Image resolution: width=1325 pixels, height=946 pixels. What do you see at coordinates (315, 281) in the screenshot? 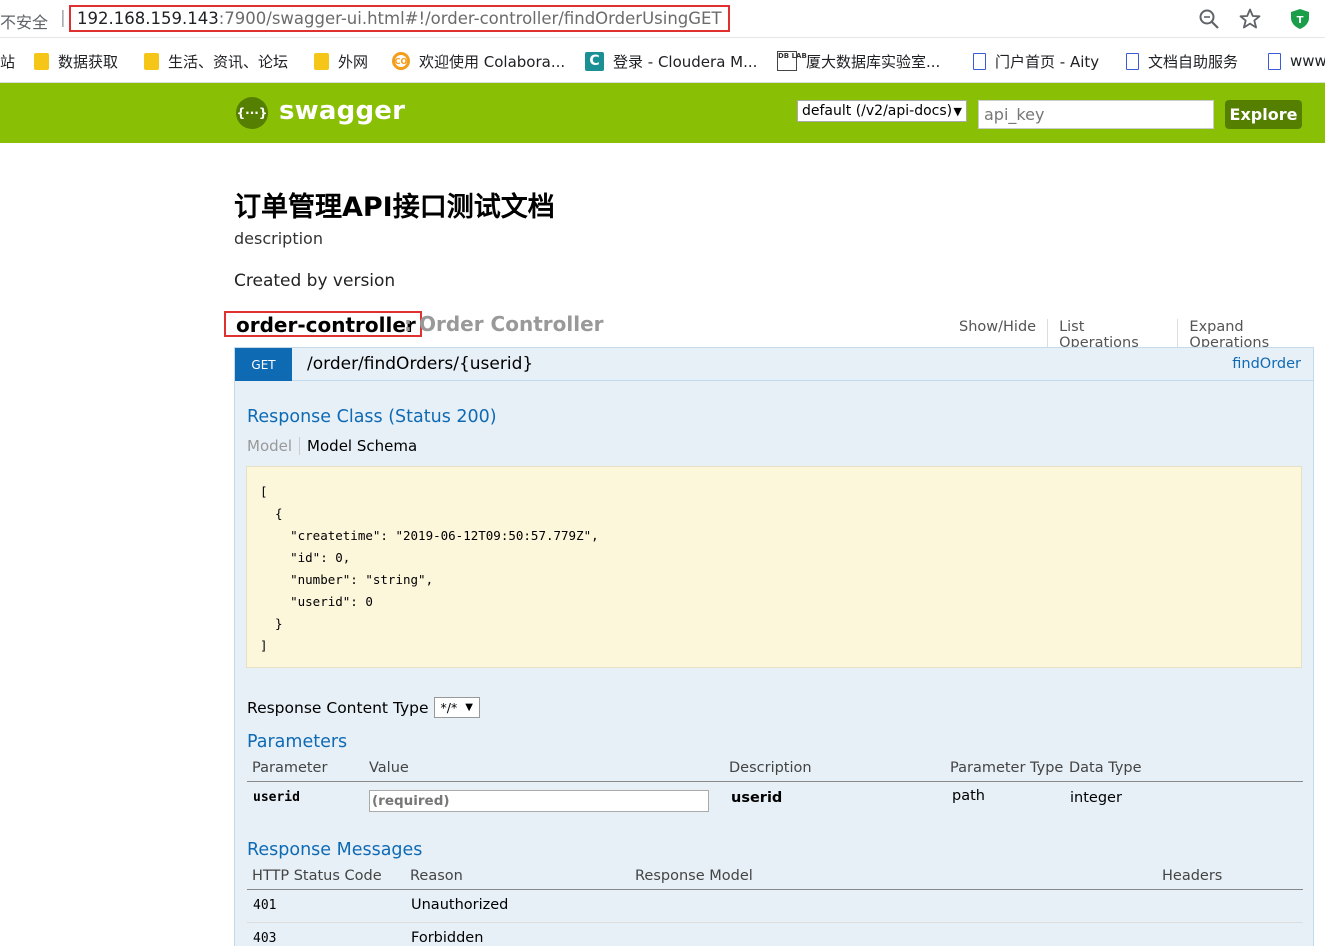
I see `api-version-info: Created by version` at bounding box center [315, 281].